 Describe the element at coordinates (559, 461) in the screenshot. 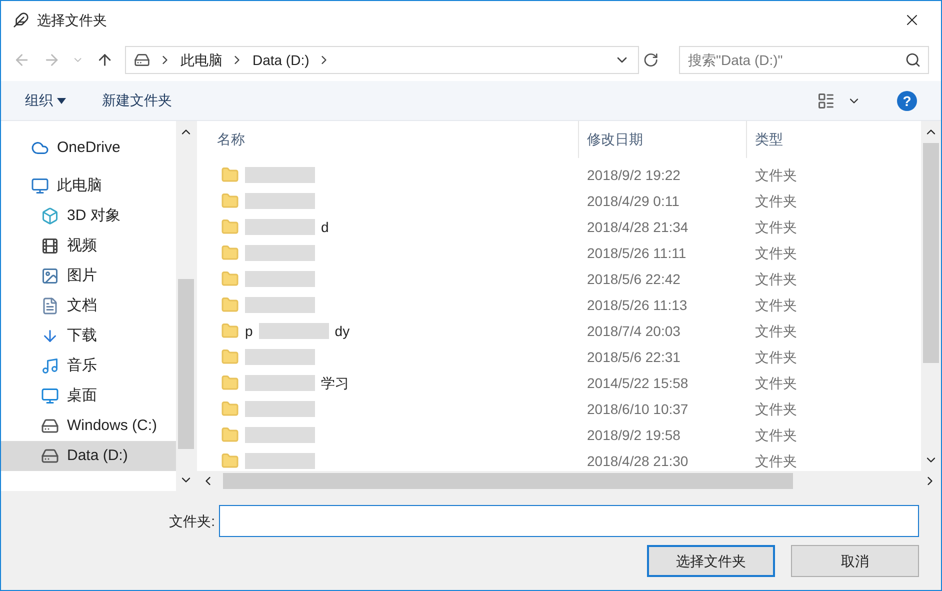

I see `file-row: 2018/4/28 21:30 文件夹` at that location.